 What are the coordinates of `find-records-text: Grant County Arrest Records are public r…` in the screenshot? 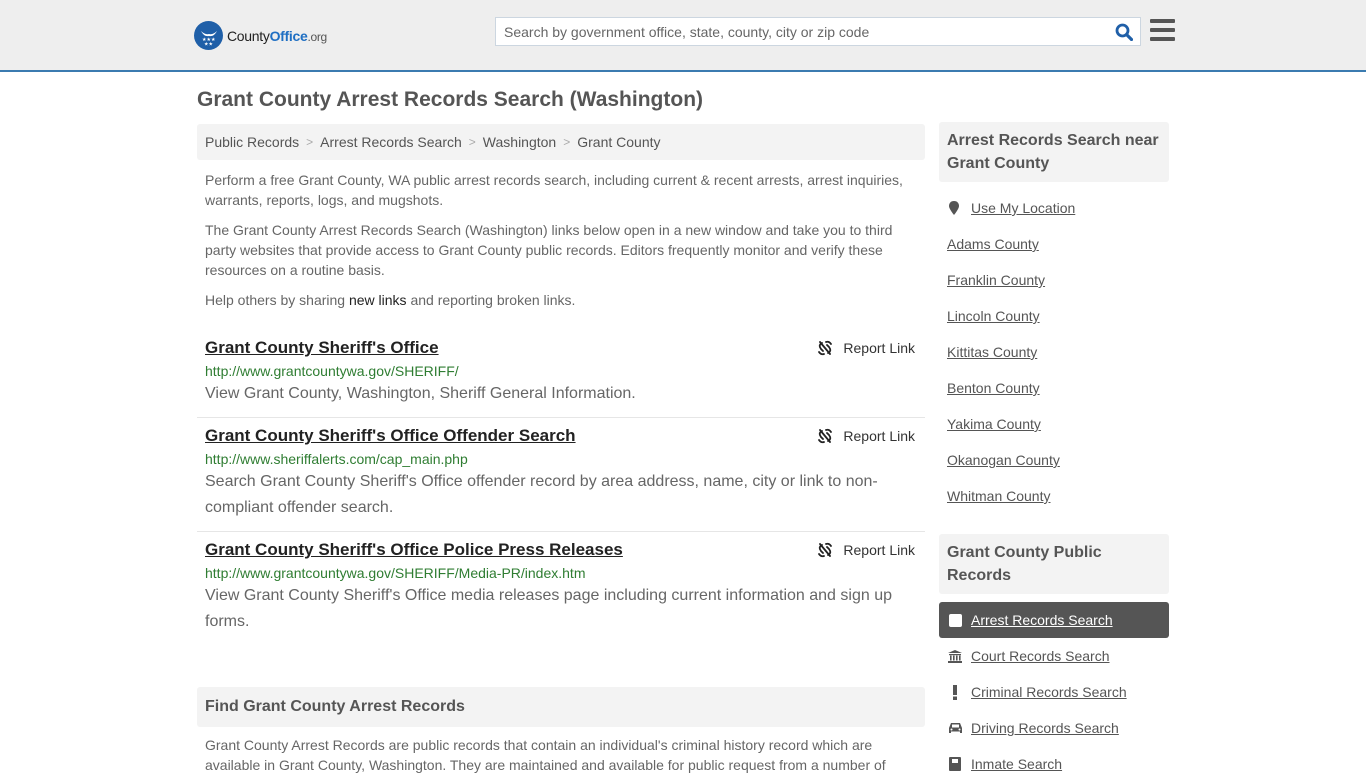 It's located at (545, 755).